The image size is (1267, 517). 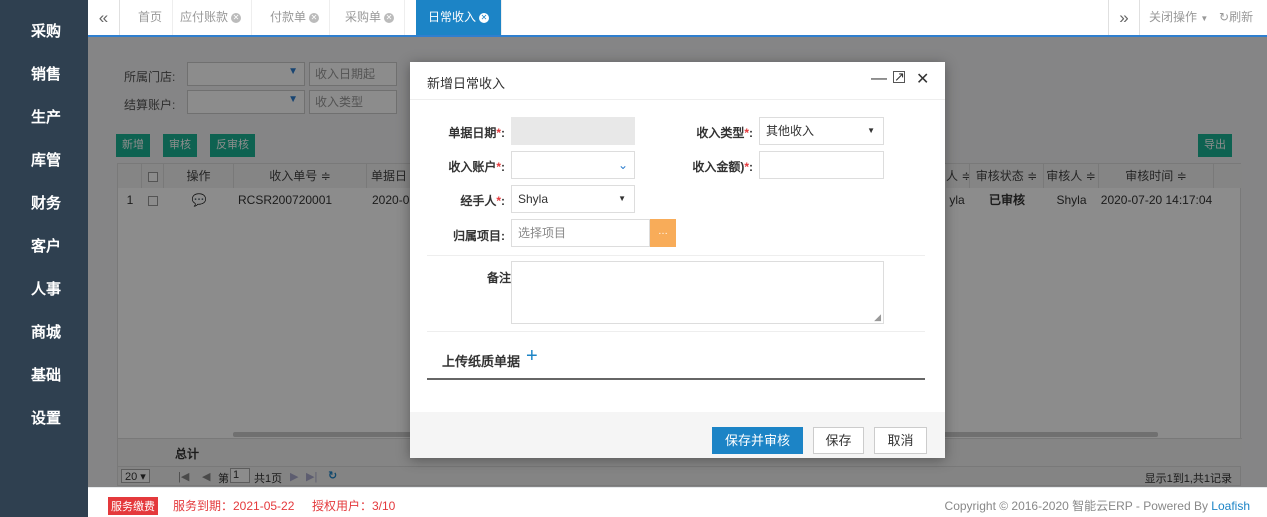 I want to click on income-type-value: 其他收入, so click(x=790, y=131).